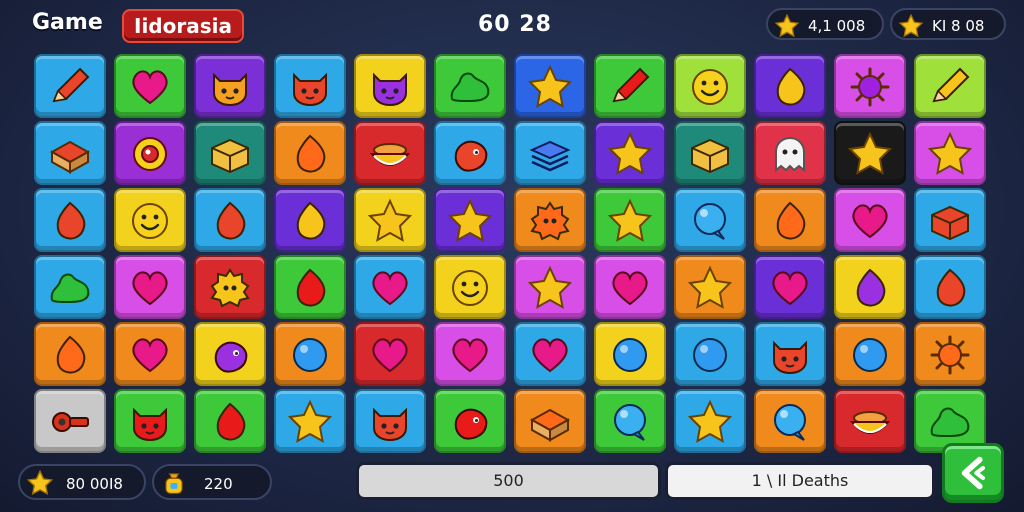 The width and height of the screenshot is (1024, 512). Describe the element at coordinates (948, 24) in the screenshot. I see `stat-pill-2: KI 8 08` at that location.